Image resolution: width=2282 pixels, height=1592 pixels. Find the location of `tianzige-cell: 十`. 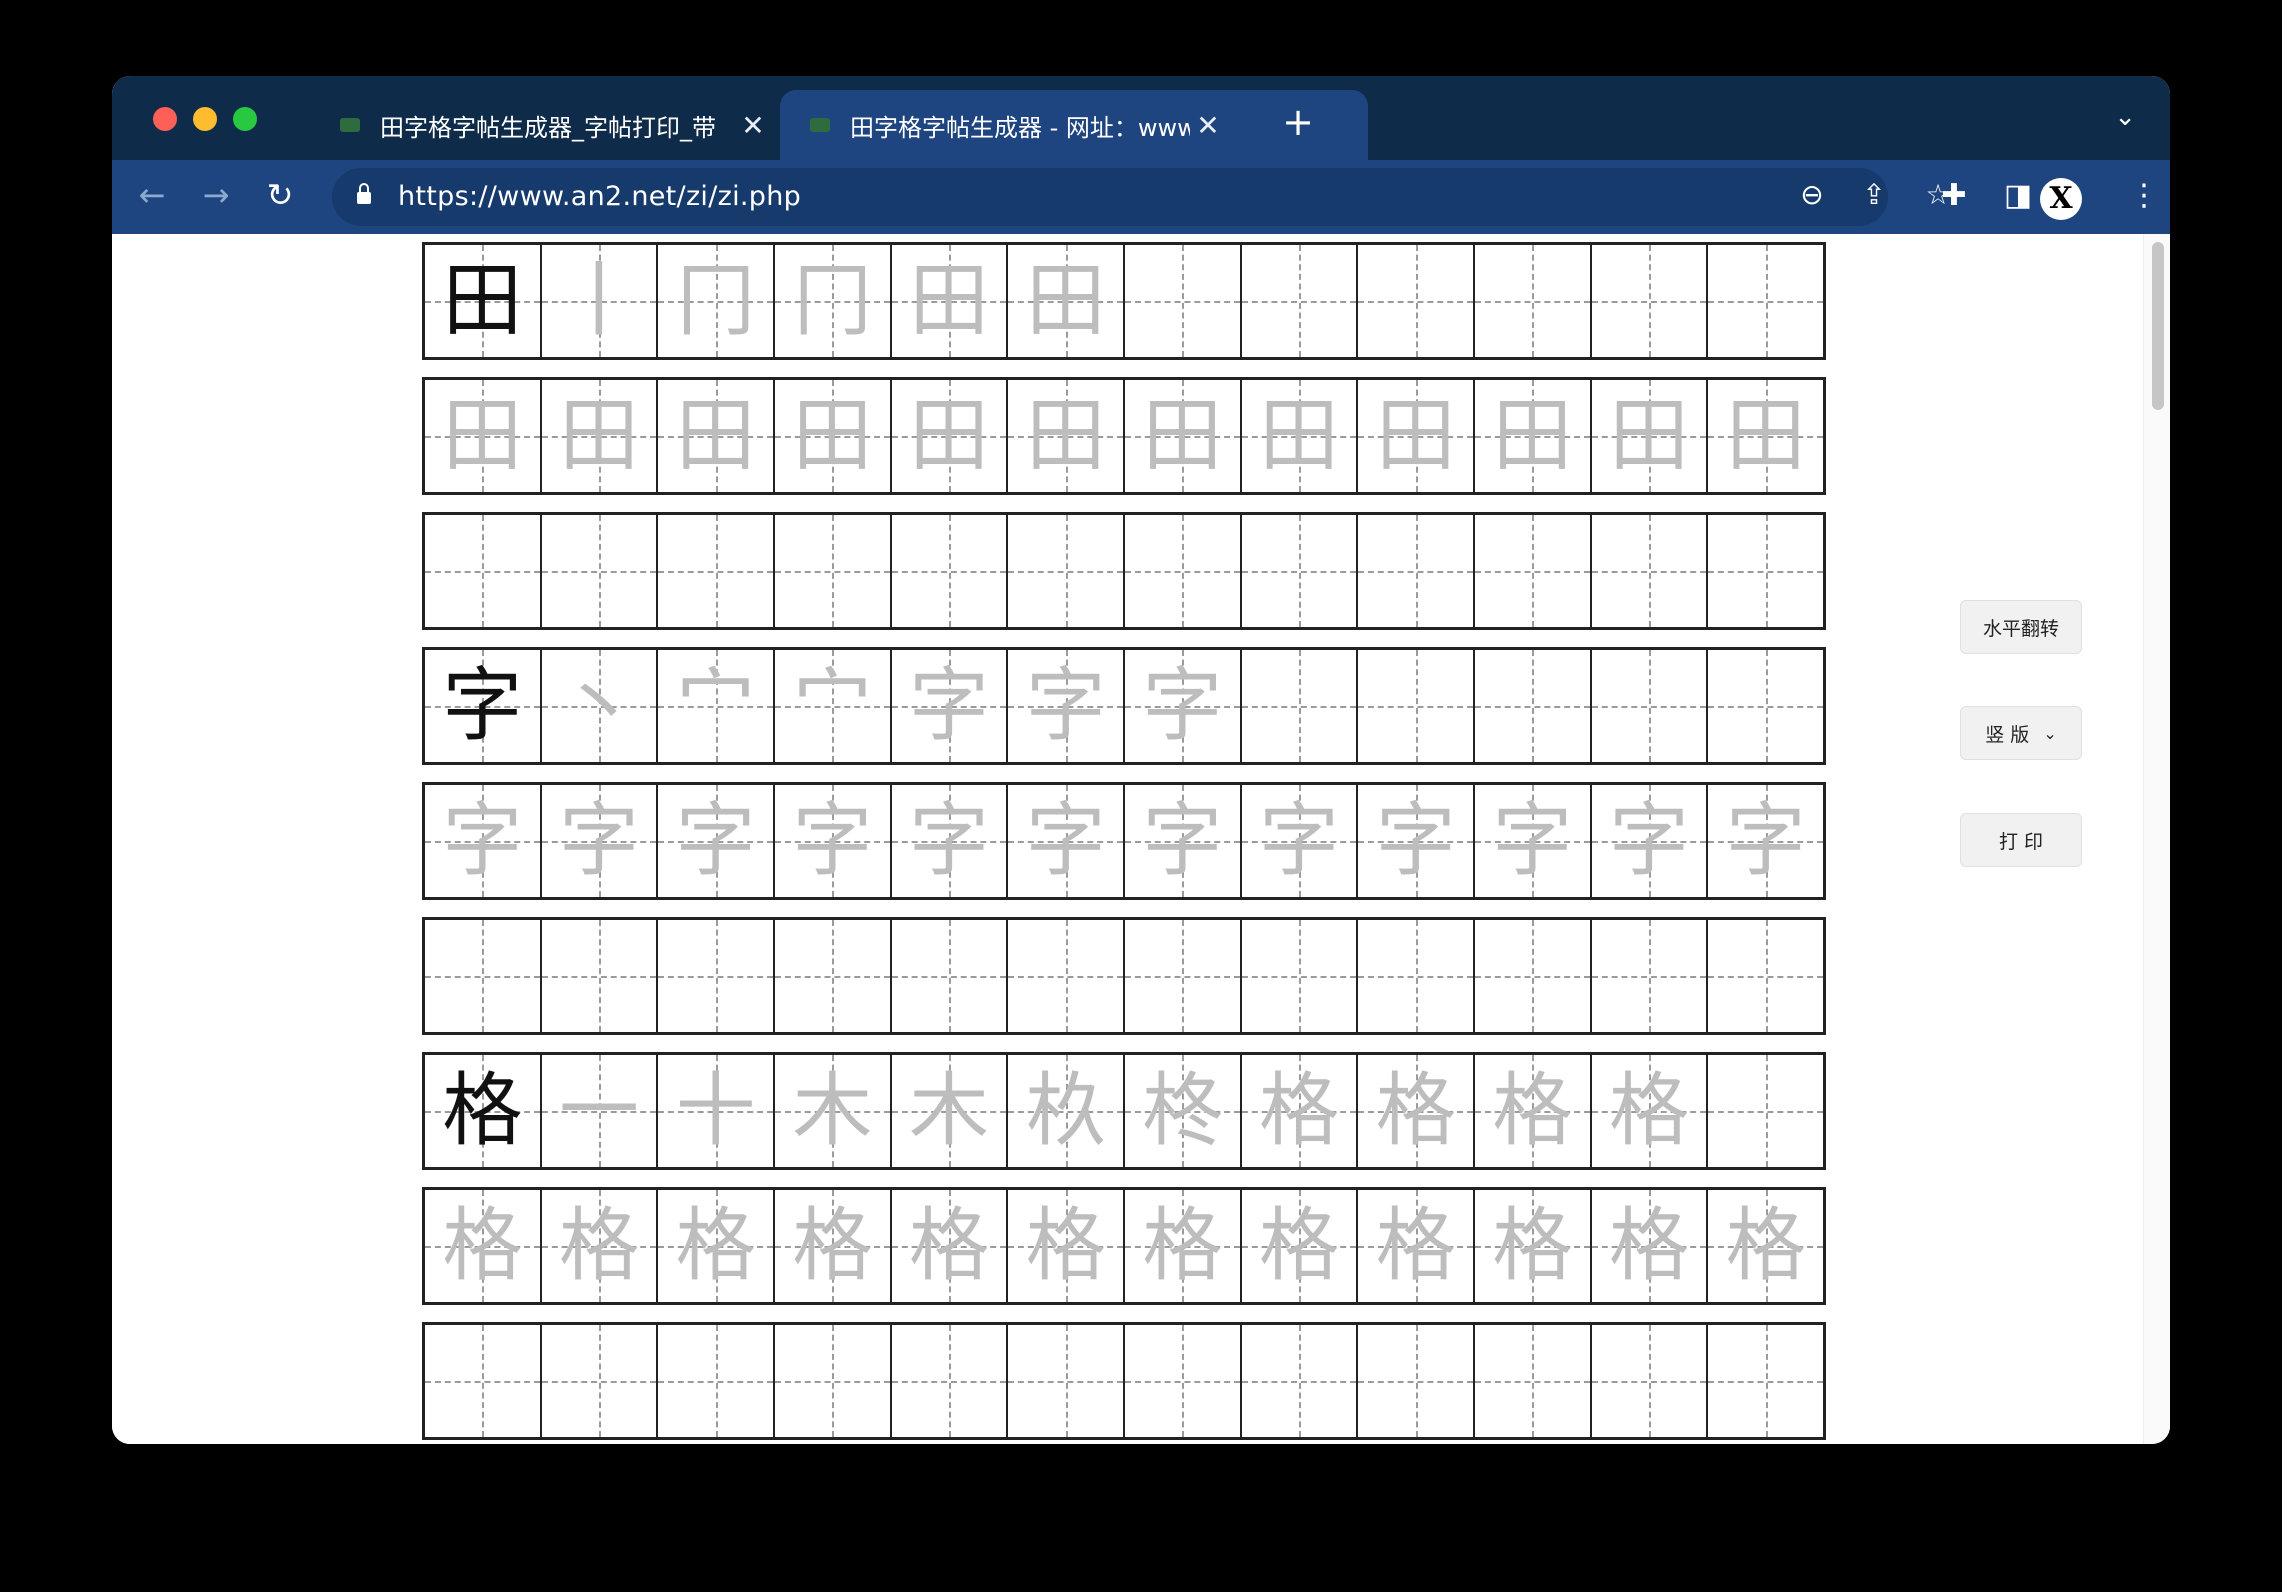

tianzige-cell: 十 is located at coordinates (717, 1111).